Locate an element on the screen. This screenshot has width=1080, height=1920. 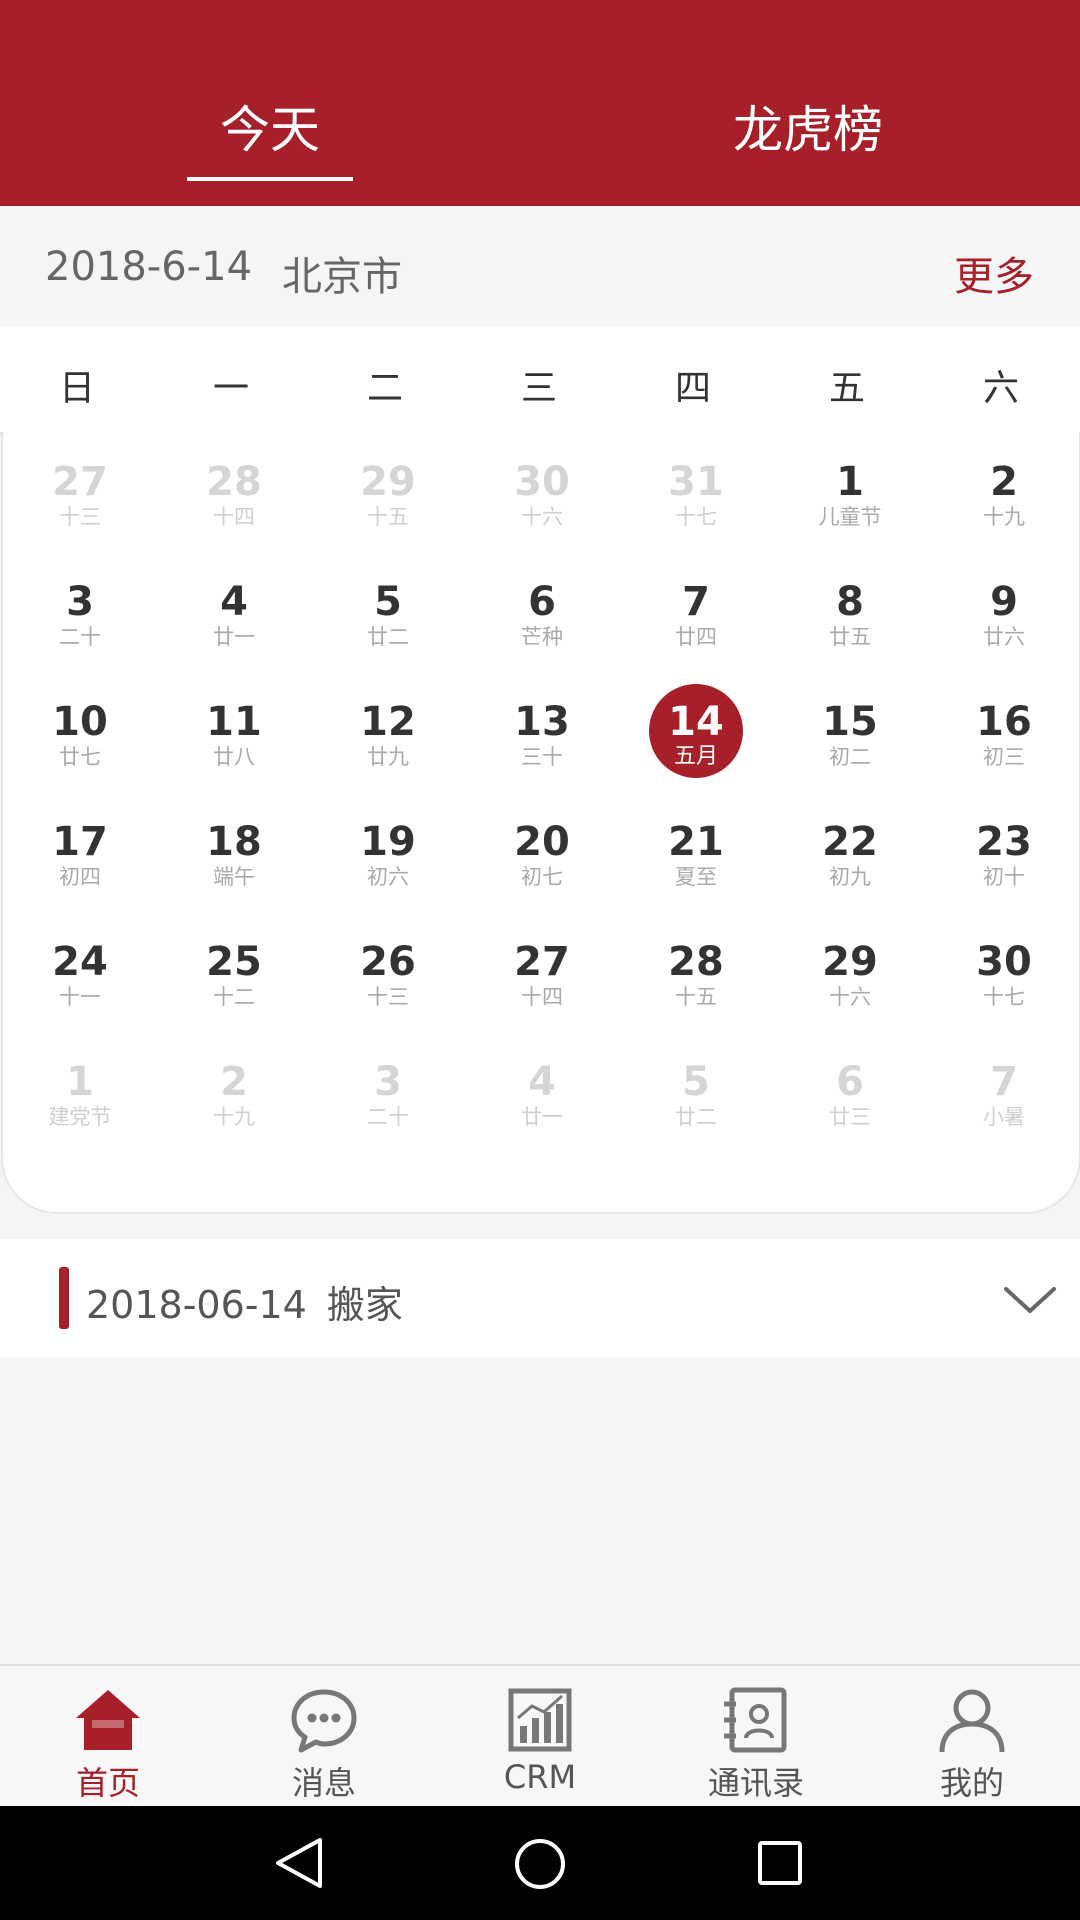
weekday-label: 一 is located at coordinates (230, 388).